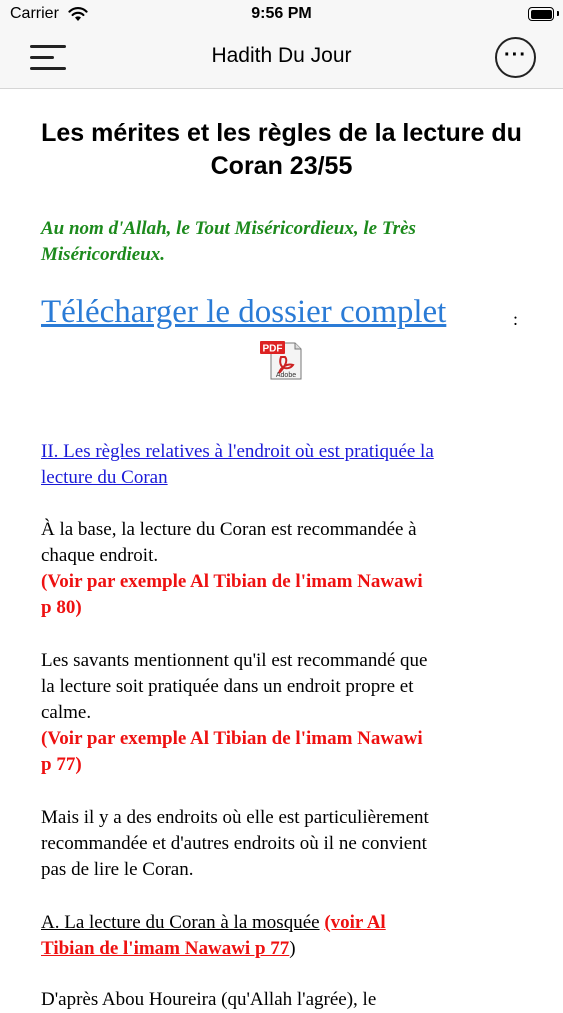  Describe the element at coordinates (273, 349) in the screenshot. I see `svg-text: PDF` at that location.